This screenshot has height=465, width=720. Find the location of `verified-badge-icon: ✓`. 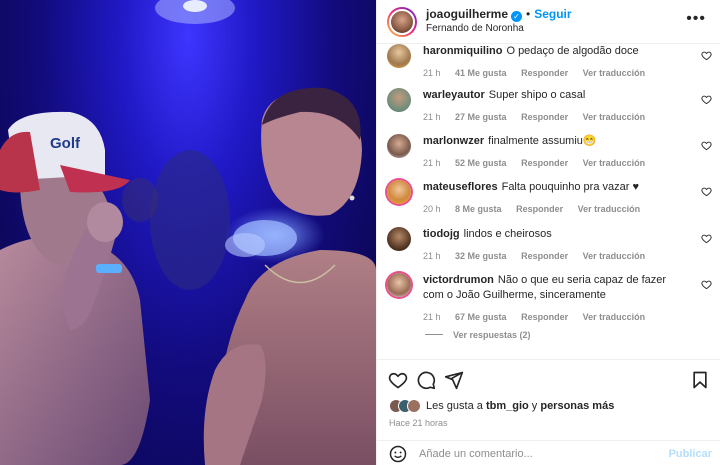

verified-badge-icon: ✓ is located at coordinates (517, 16).